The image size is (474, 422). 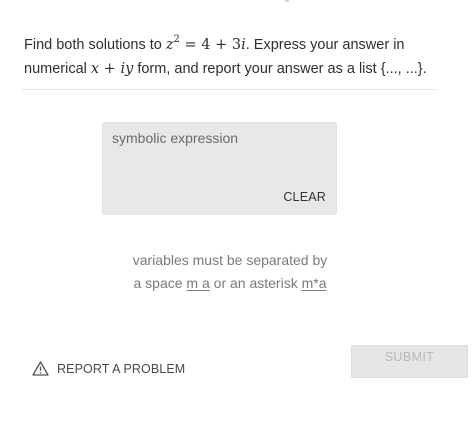 What do you see at coordinates (219, 168) in the screenshot?
I see `answer-input: symbolic expression CLEAR` at bounding box center [219, 168].